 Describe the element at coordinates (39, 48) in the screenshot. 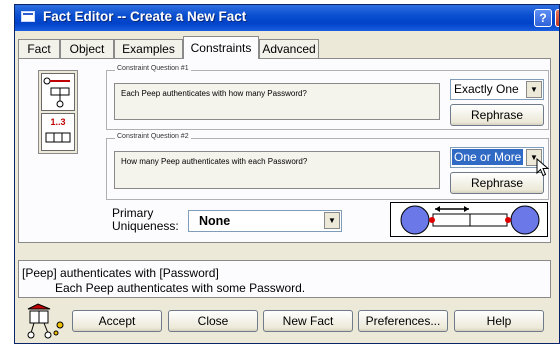

I see `tab-fact: Fact` at that location.